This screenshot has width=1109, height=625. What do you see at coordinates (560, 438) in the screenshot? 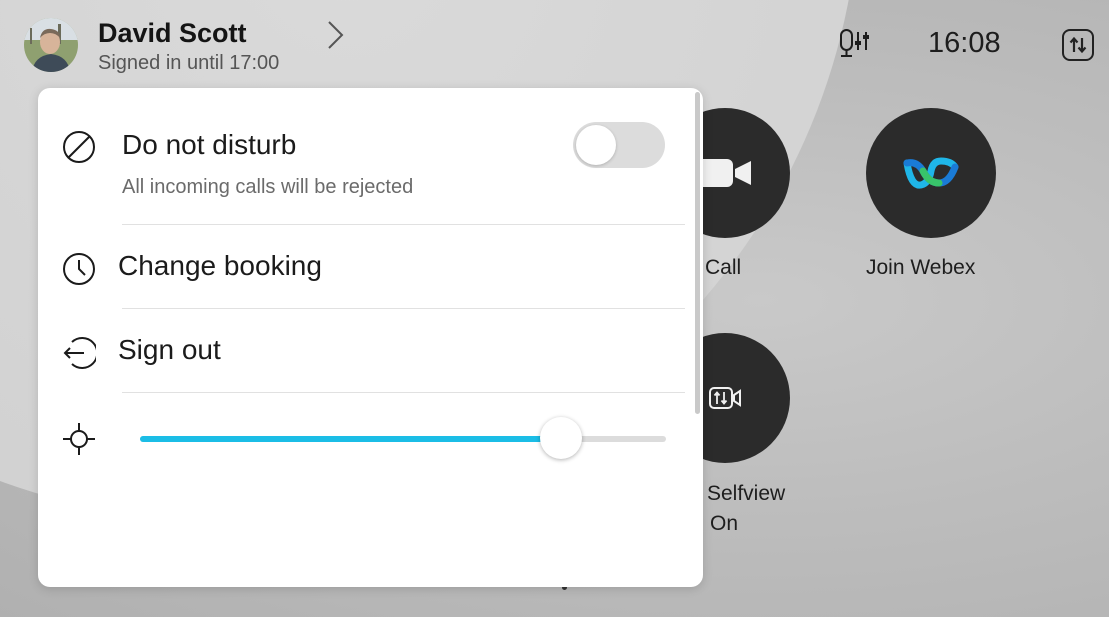
I see `brightness-slider-thumb` at bounding box center [560, 438].